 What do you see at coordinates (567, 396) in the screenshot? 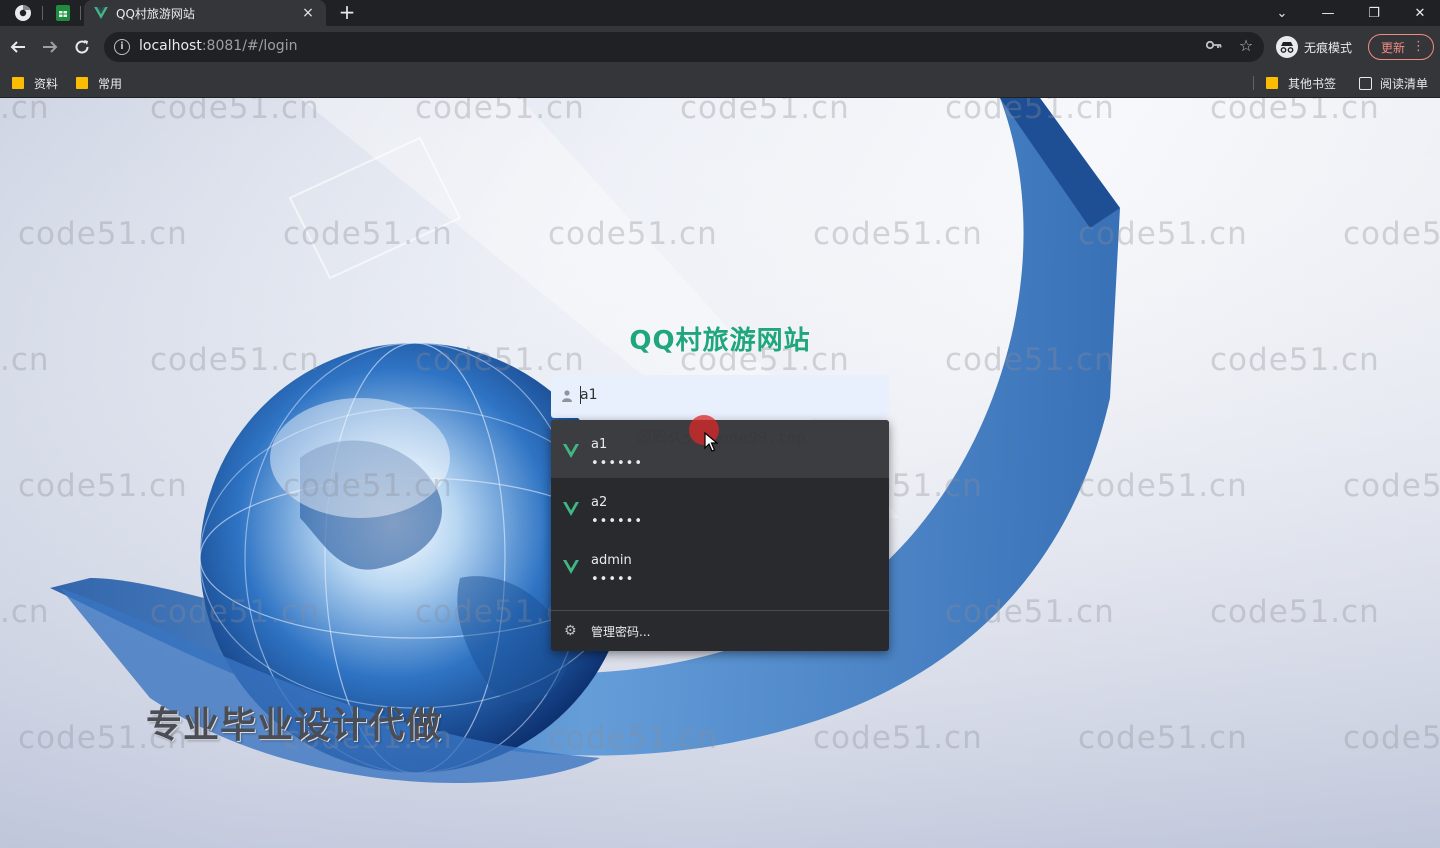
I see `user-icon` at bounding box center [567, 396].